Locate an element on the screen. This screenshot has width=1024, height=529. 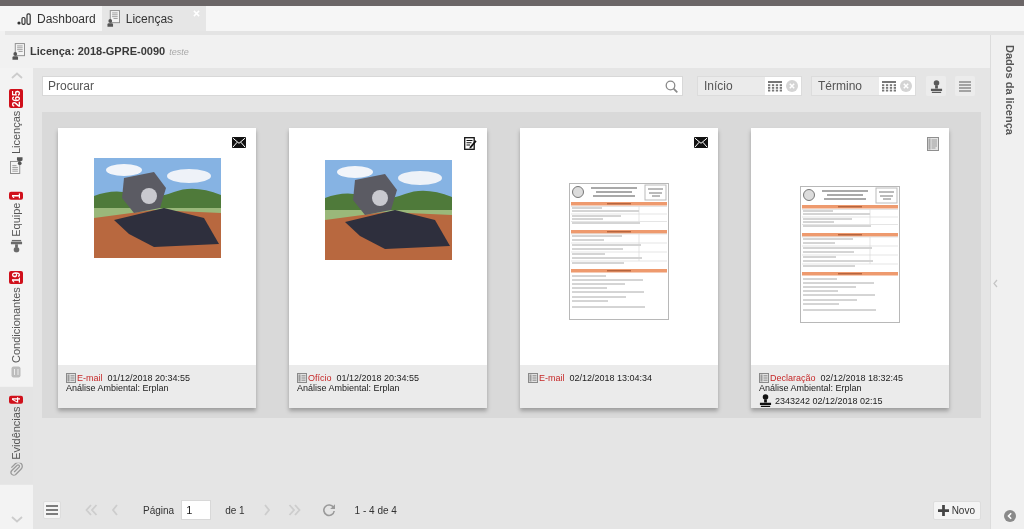
date-field: Início is located at coordinates (731, 86).